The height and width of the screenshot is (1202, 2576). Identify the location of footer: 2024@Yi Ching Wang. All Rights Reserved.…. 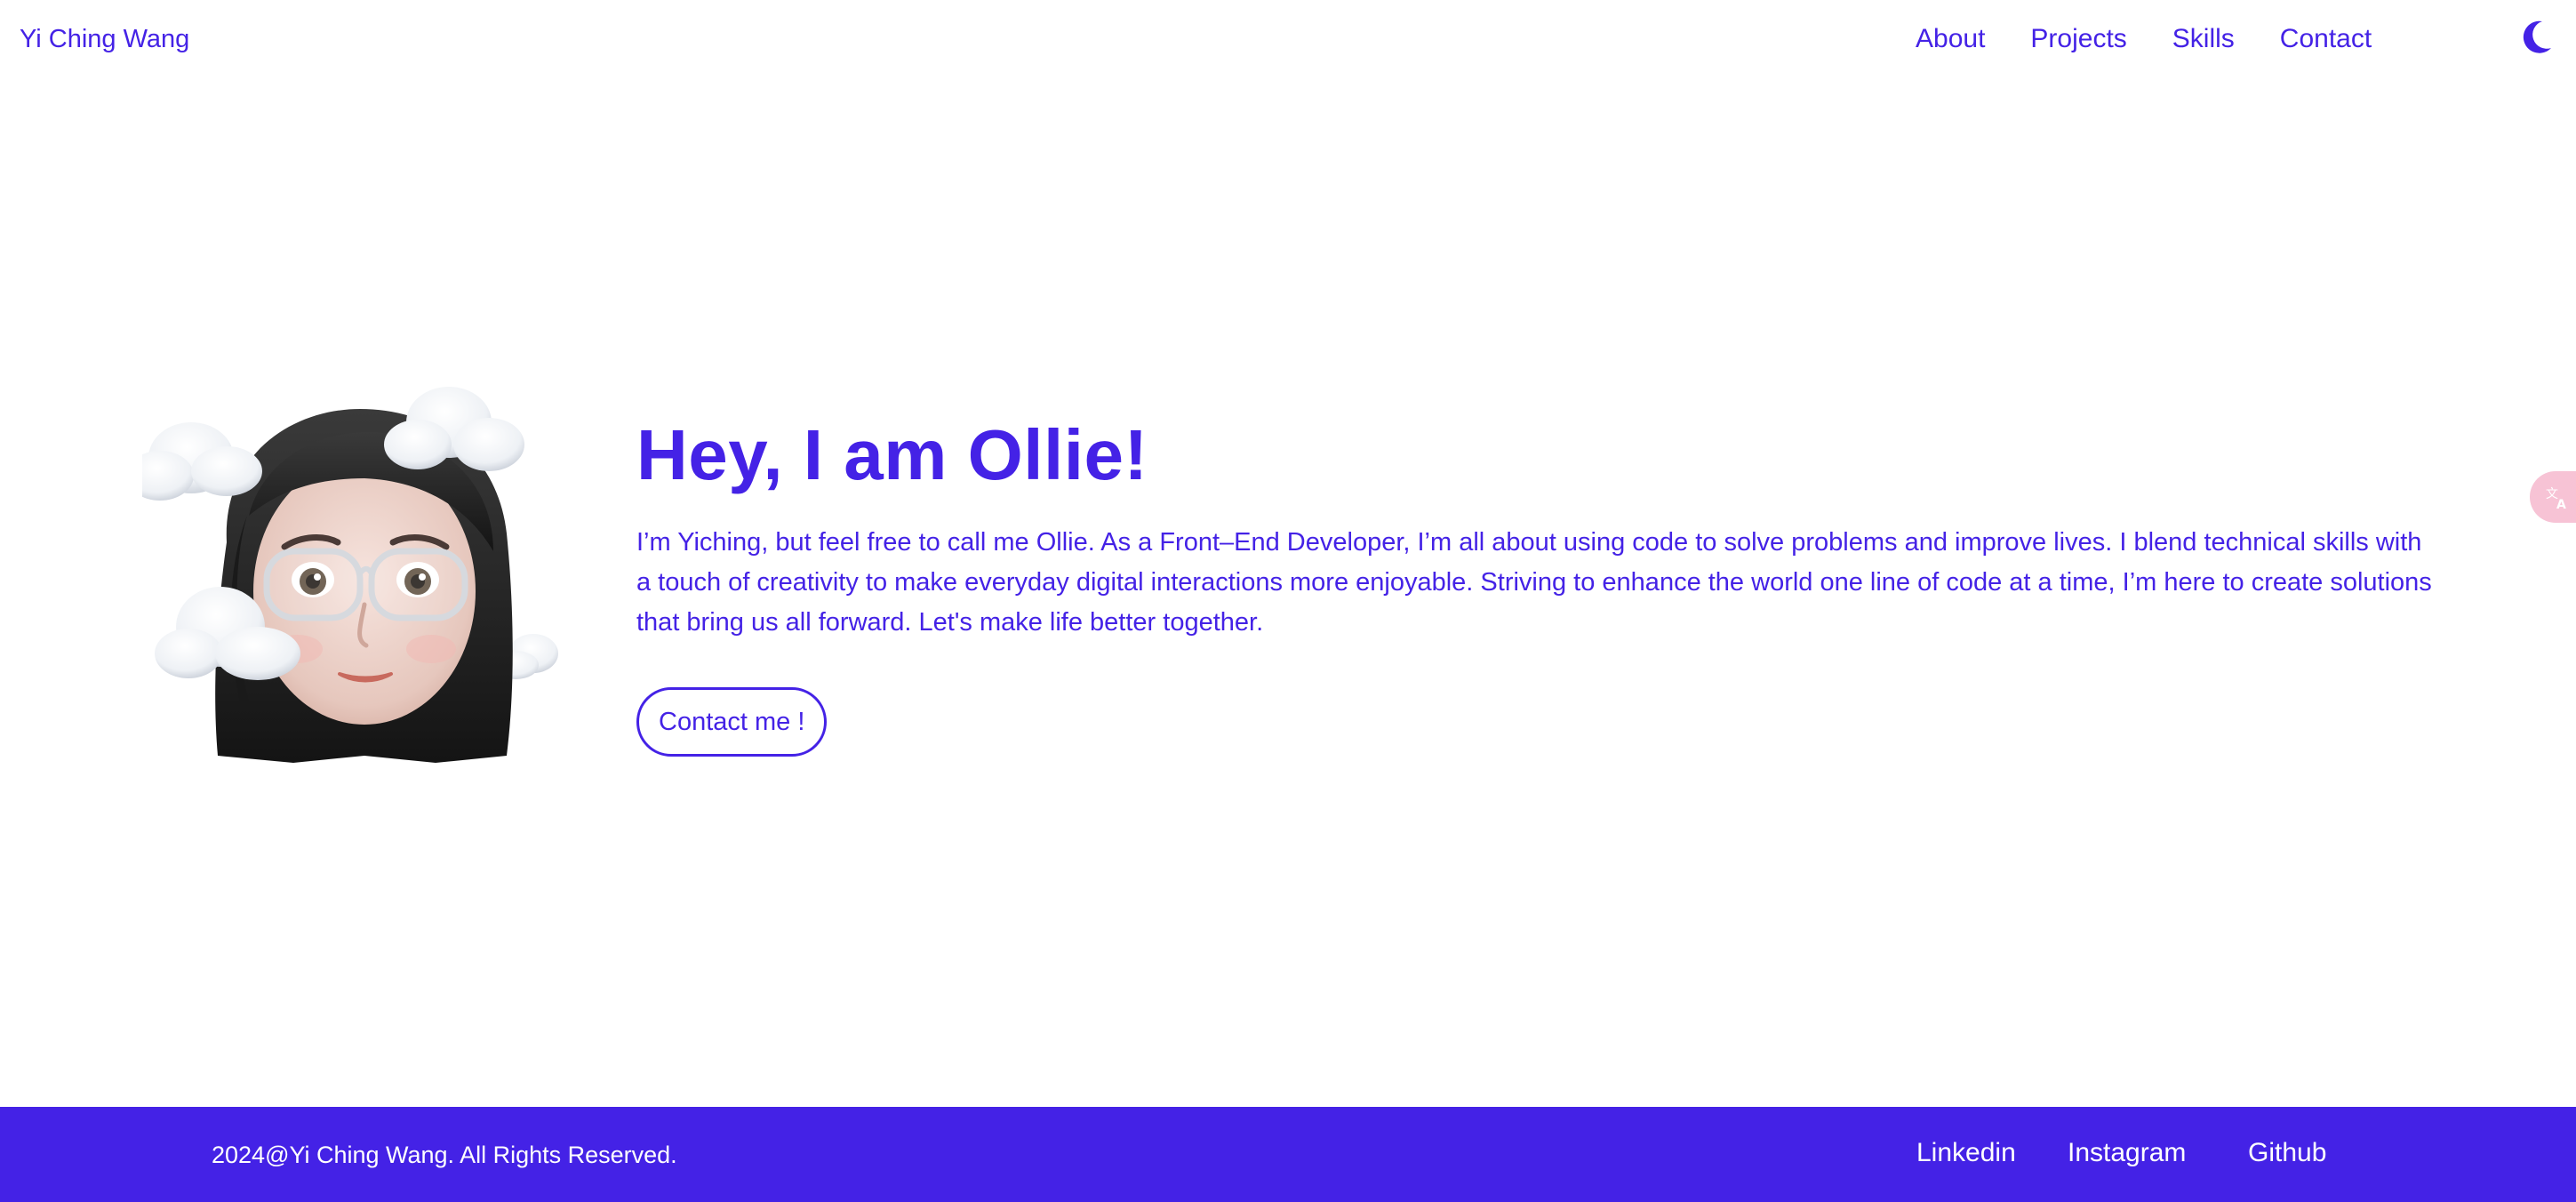
(1288, 1154).